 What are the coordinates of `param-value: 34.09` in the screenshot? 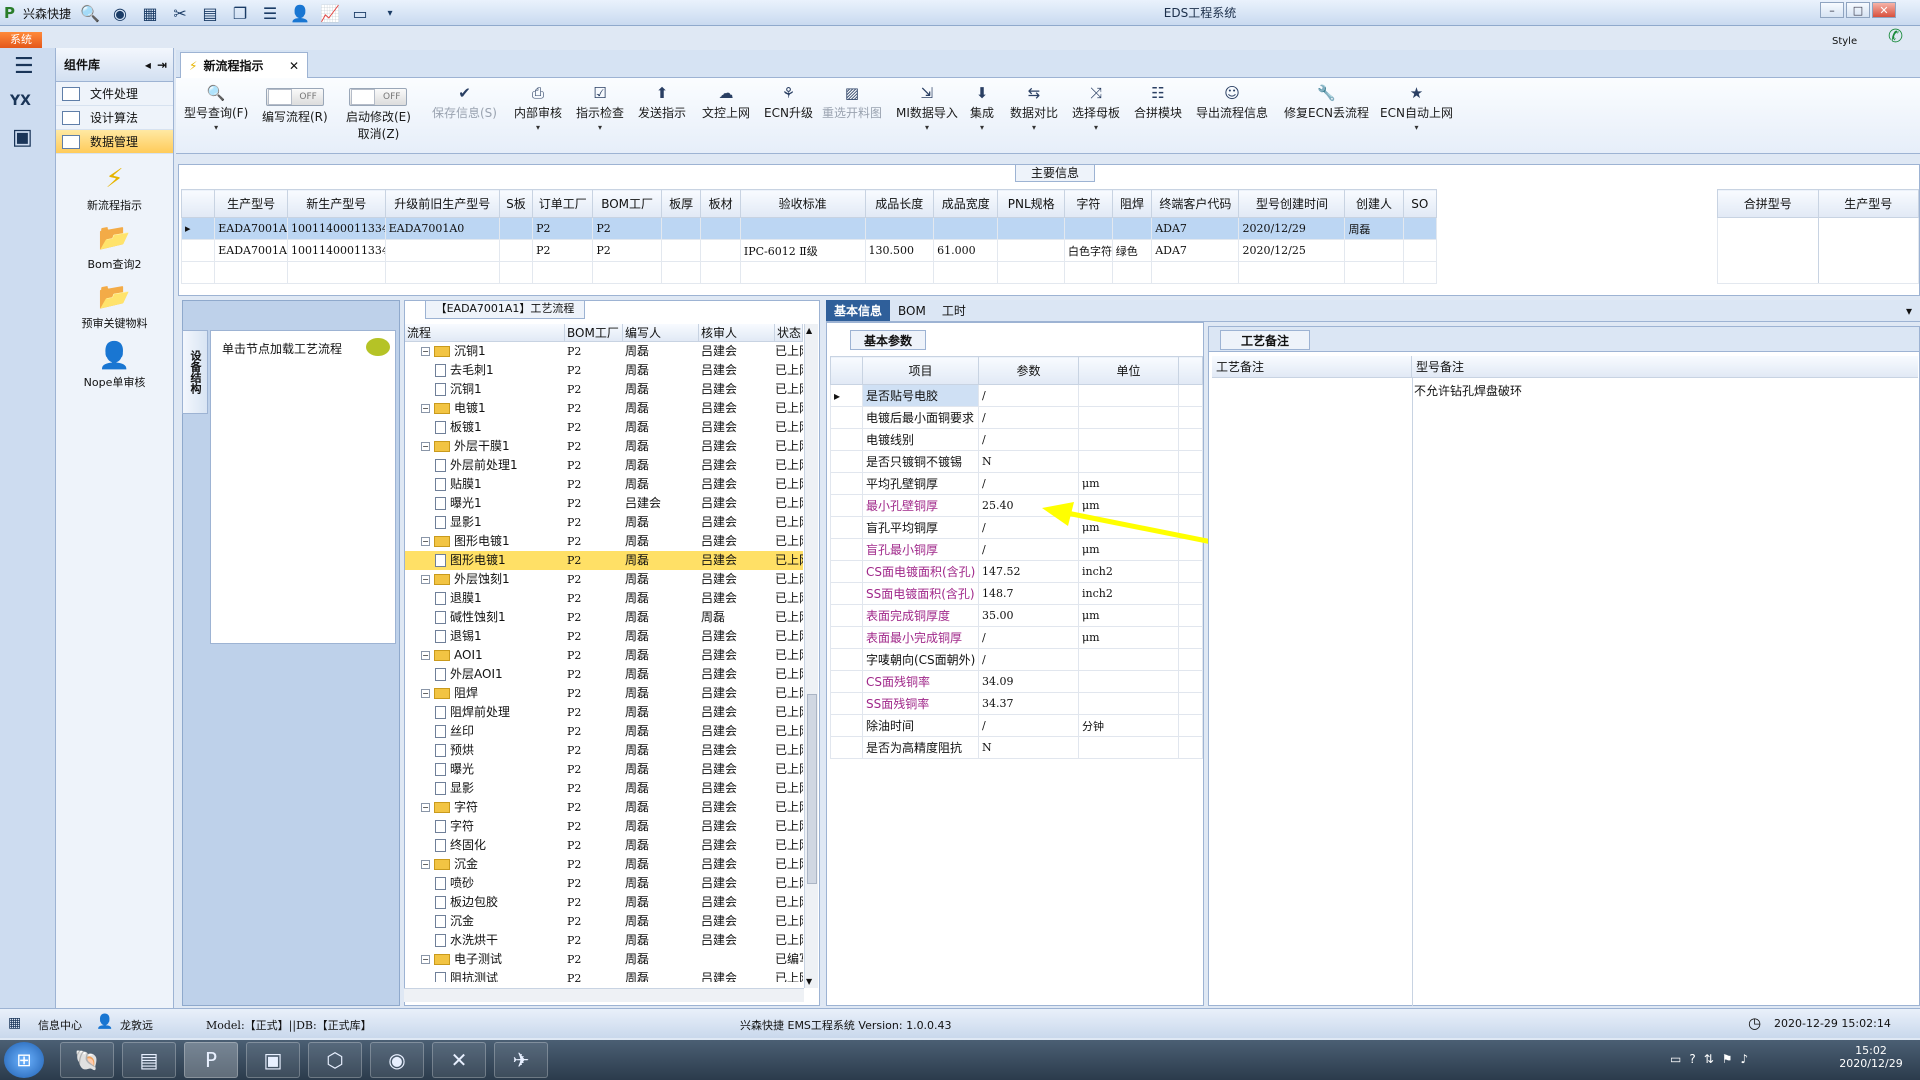 It's located at (1028, 681).